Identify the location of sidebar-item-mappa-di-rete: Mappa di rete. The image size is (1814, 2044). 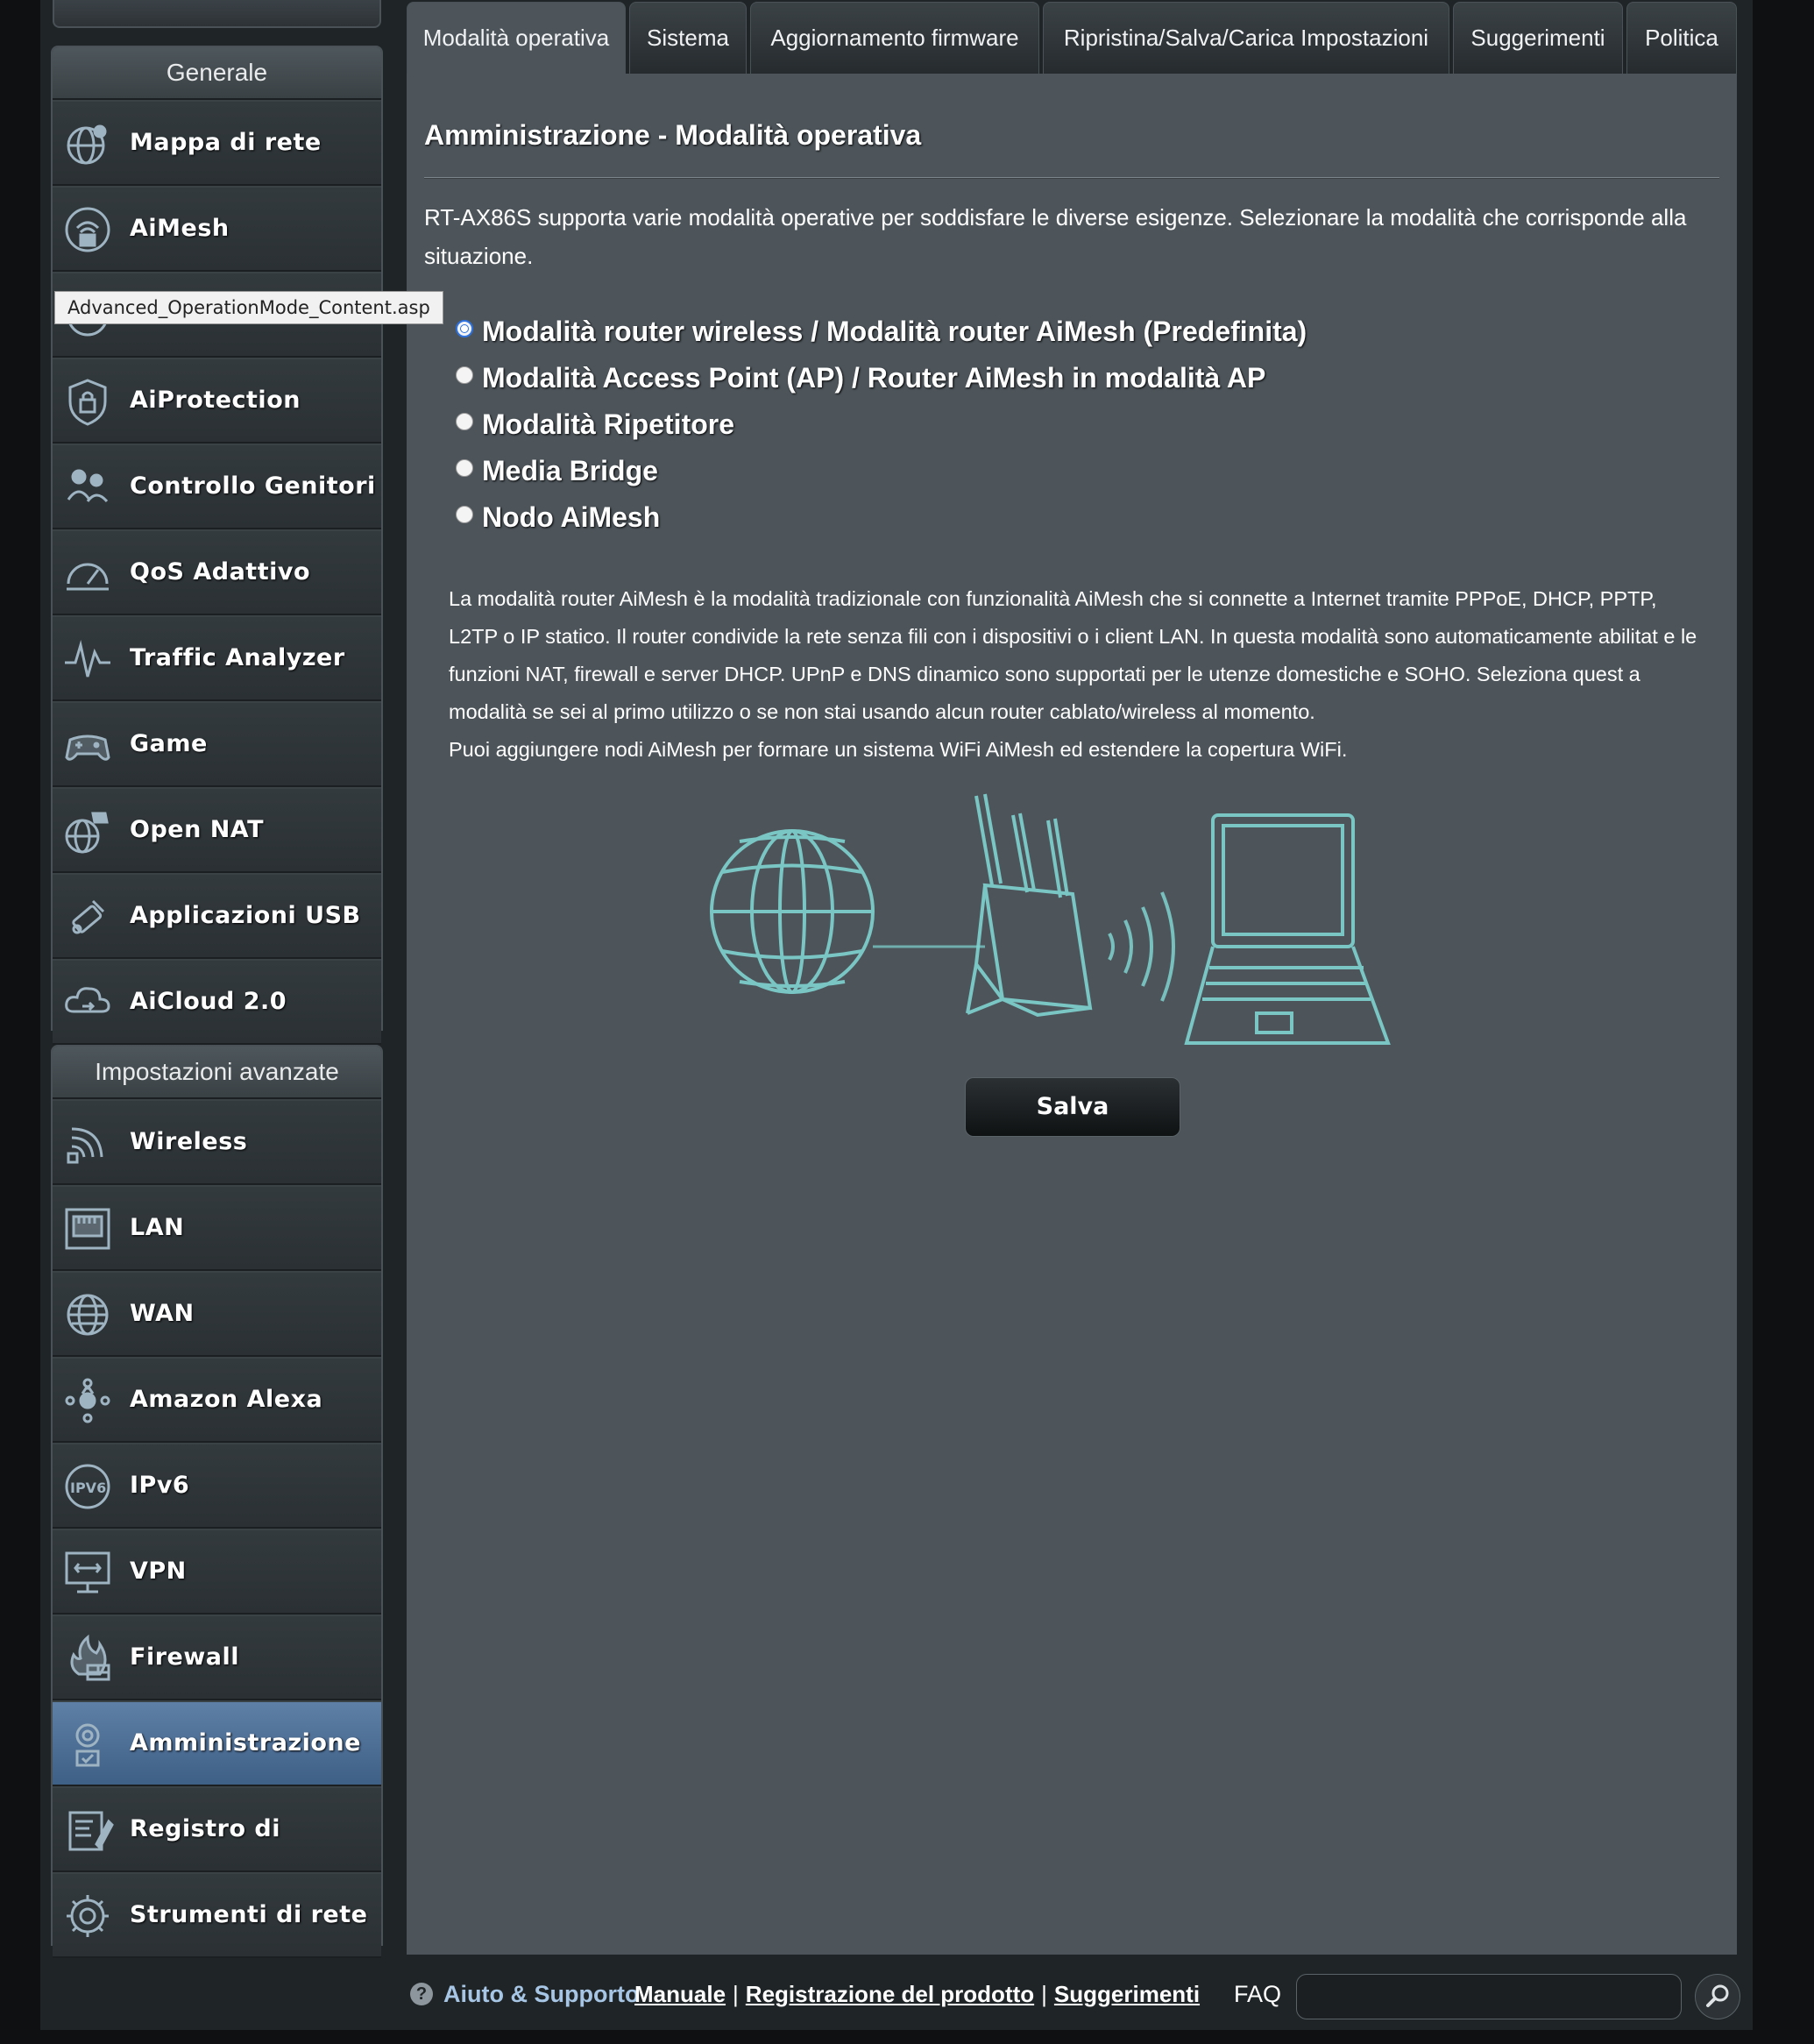
(217, 143).